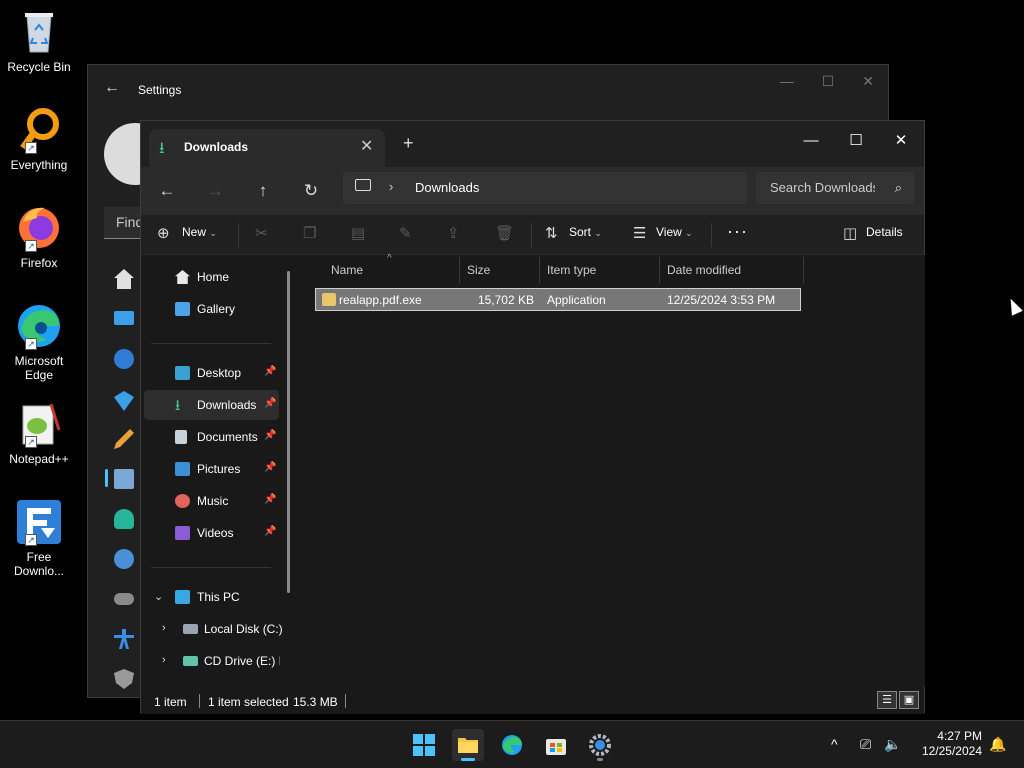 This screenshot has height=768, width=1024. I want to click on volume-icon: 🔈, so click(892, 744).